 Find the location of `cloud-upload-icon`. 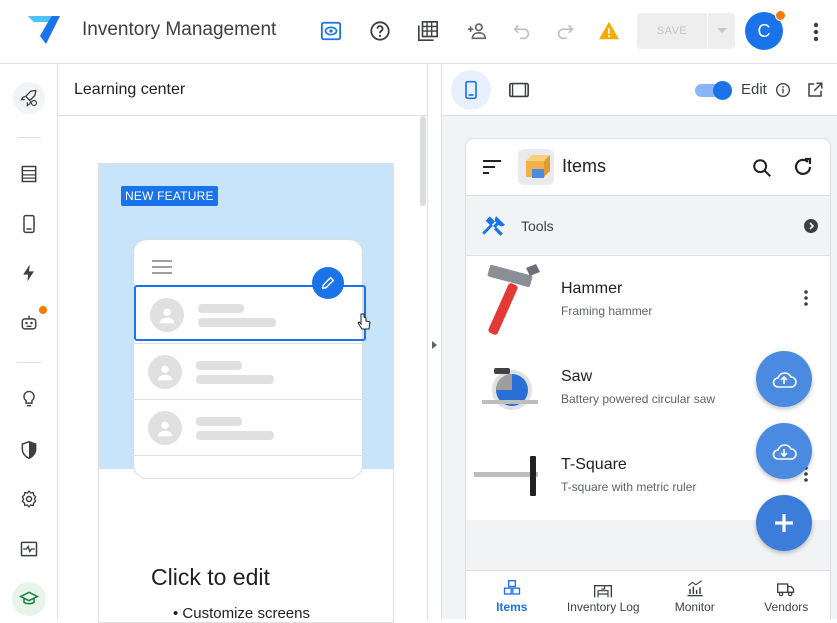

cloud-upload-icon is located at coordinates (784, 380).